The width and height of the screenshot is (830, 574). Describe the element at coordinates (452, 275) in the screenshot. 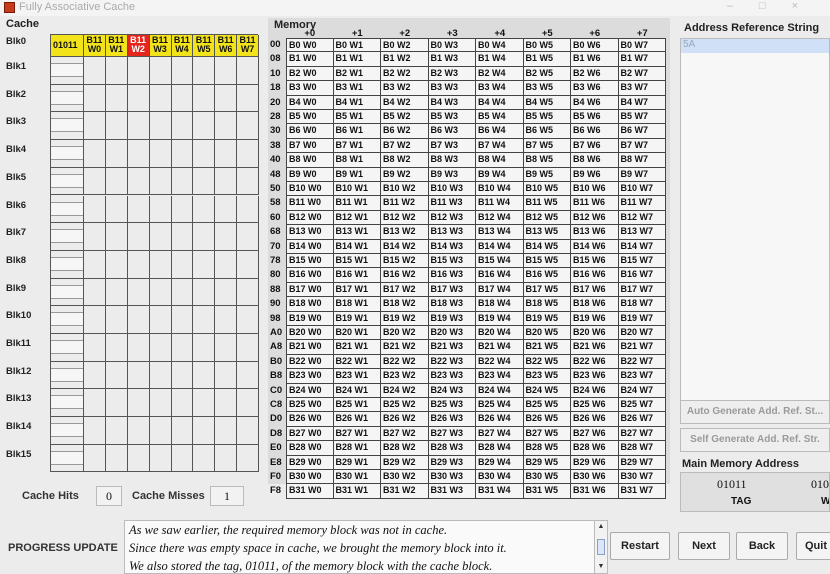

I see `memory-cell: B16 W3` at that location.